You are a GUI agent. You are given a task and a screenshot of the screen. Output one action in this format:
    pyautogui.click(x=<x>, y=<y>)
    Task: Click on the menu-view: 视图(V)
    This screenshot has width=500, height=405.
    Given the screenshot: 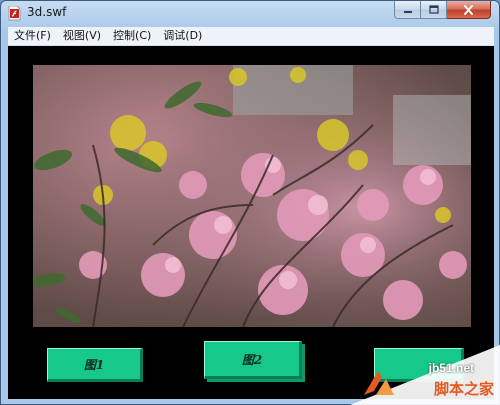 What is the action you would take?
    pyautogui.click(x=82, y=36)
    